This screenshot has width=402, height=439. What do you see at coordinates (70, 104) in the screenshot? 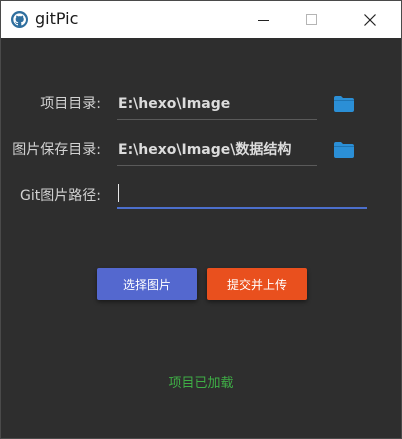
I see `project-dir-label: 项目目录:` at bounding box center [70, 104].